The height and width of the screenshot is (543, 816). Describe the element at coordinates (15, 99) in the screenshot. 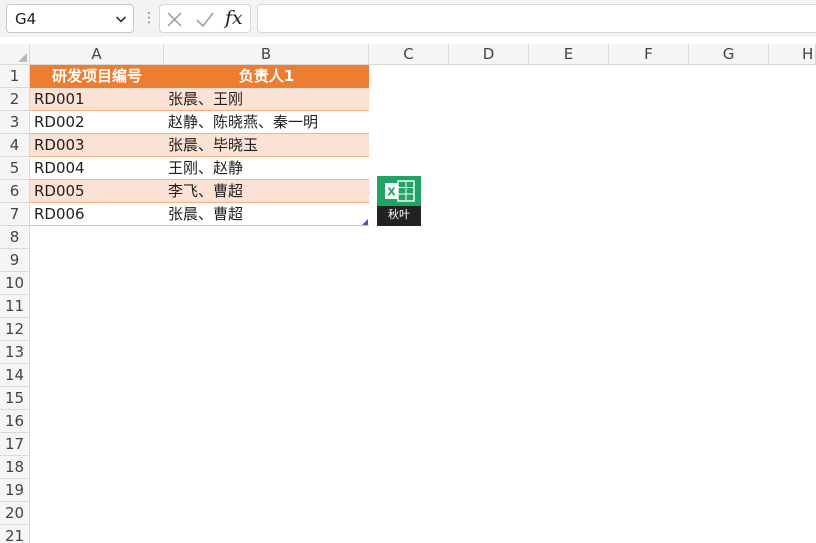

I see `row-header-2: 2` at that location.